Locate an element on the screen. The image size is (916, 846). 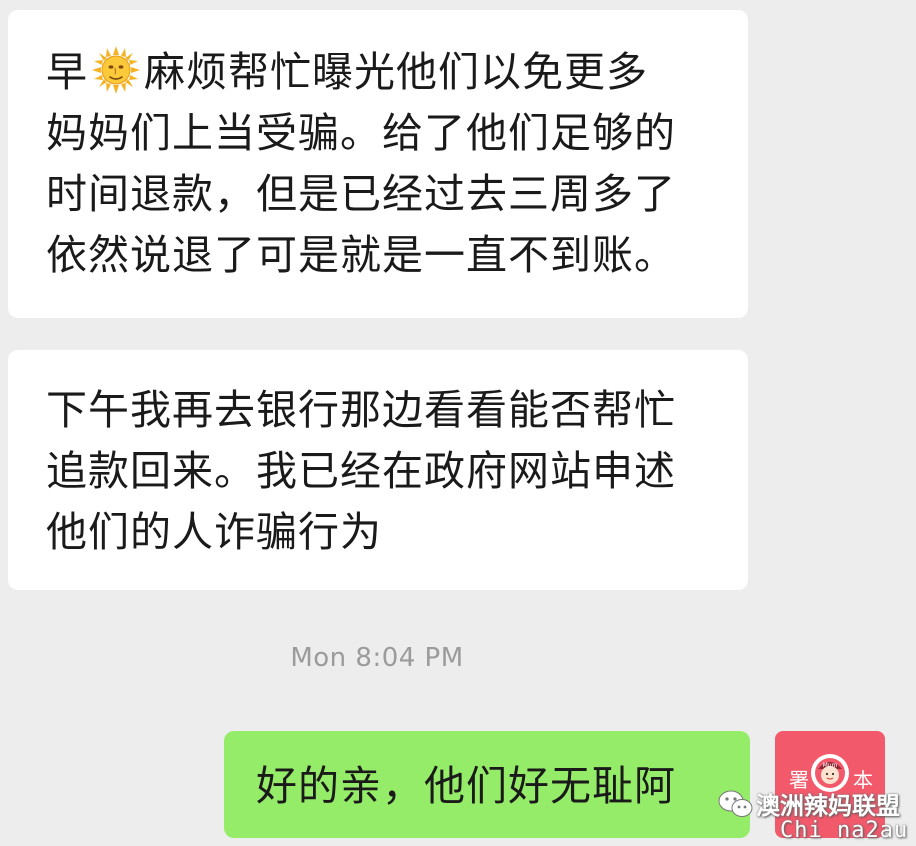
message-line: 早 麻烦帮忙曝光他们以免更多 is located at coordinates (397, 72).